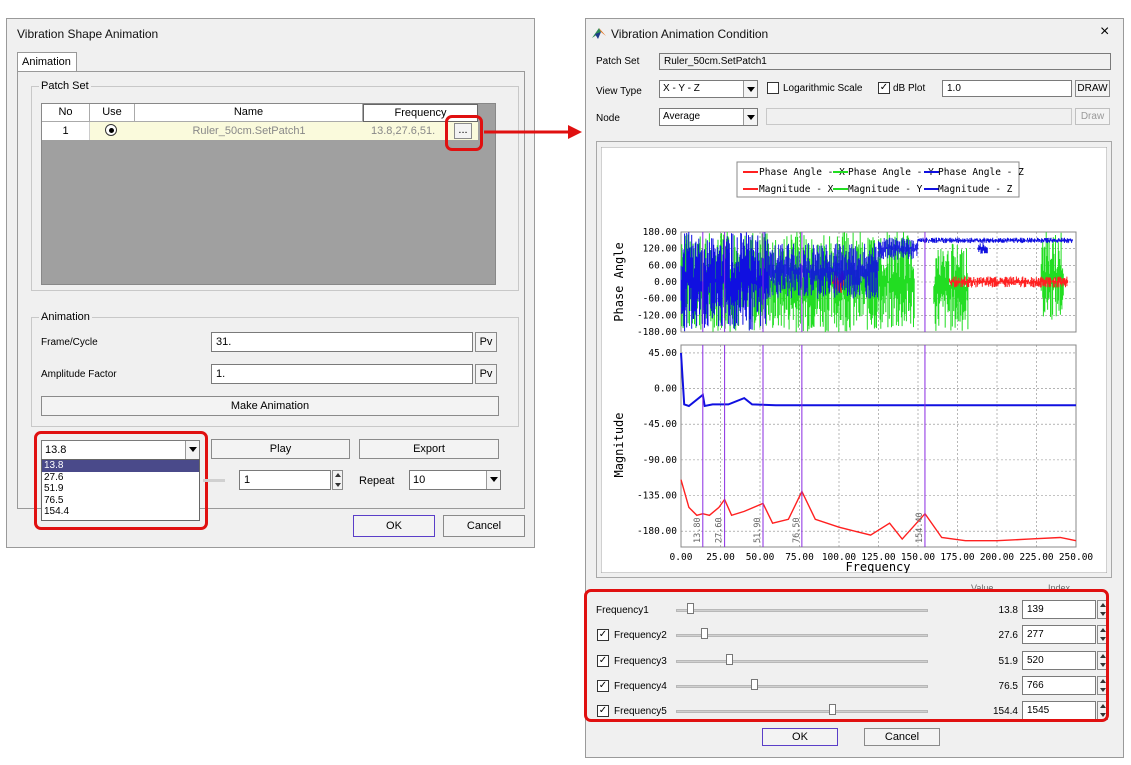  Describe the element at coordinates (112, 113) in the screenshot. I see `table-header-use: Use` at that location.